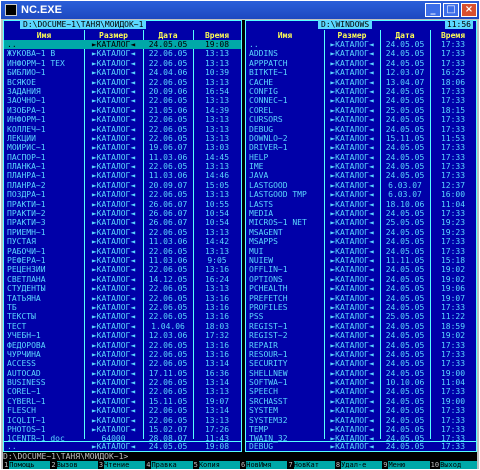 This screenshot has height=470, width=480. What do you see at coordinates (122, 129) in the screenshot?
I see `file-row: КОЛЛЕЧ~1 ►КАТАЛОГ◄ 22.06.05 13:13` at bounding box center [122, 129].